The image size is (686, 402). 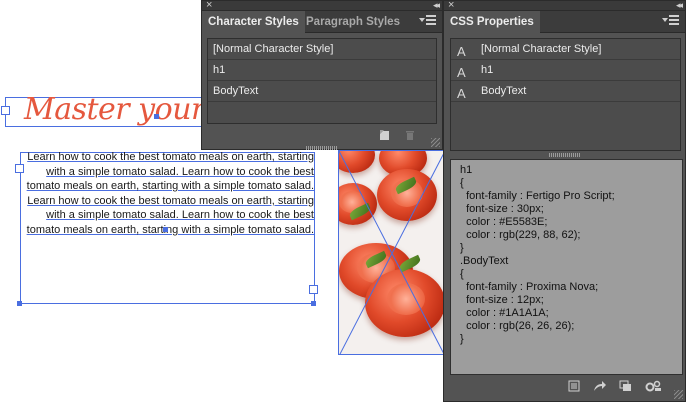 I want to click on share-icon, so click(x=600, y=386).